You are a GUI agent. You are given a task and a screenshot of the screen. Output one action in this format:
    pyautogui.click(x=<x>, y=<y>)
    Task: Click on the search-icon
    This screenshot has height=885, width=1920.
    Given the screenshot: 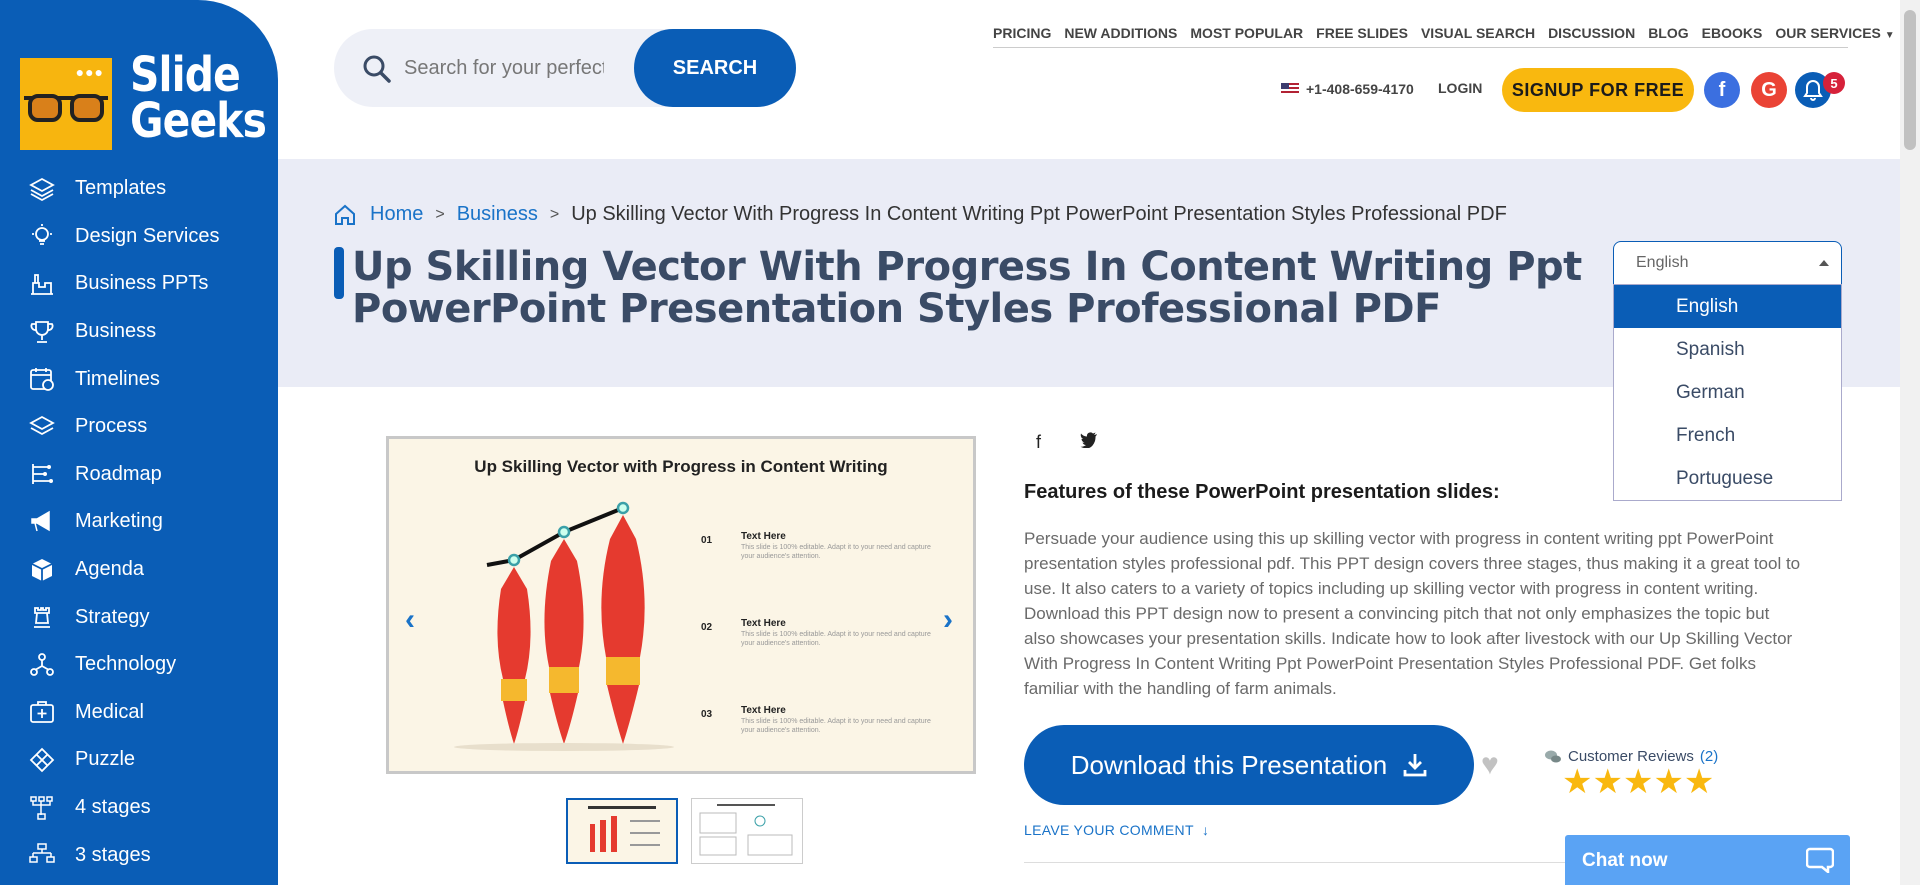 What is the action you would take?
    pyautogui.click(x=377, y=69)
    